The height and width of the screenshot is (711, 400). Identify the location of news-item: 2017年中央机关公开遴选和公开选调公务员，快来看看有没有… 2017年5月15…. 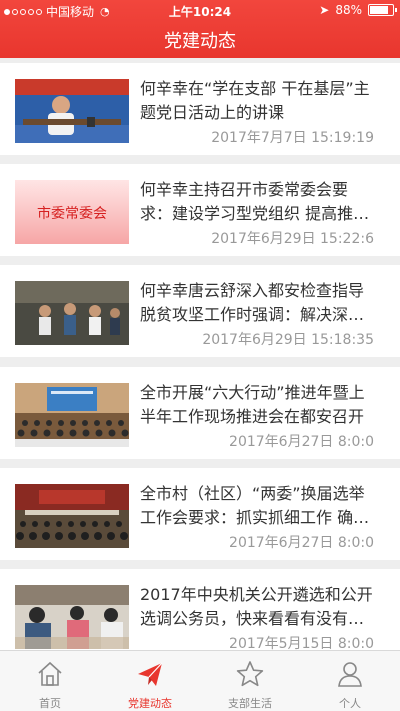
(200, 615).